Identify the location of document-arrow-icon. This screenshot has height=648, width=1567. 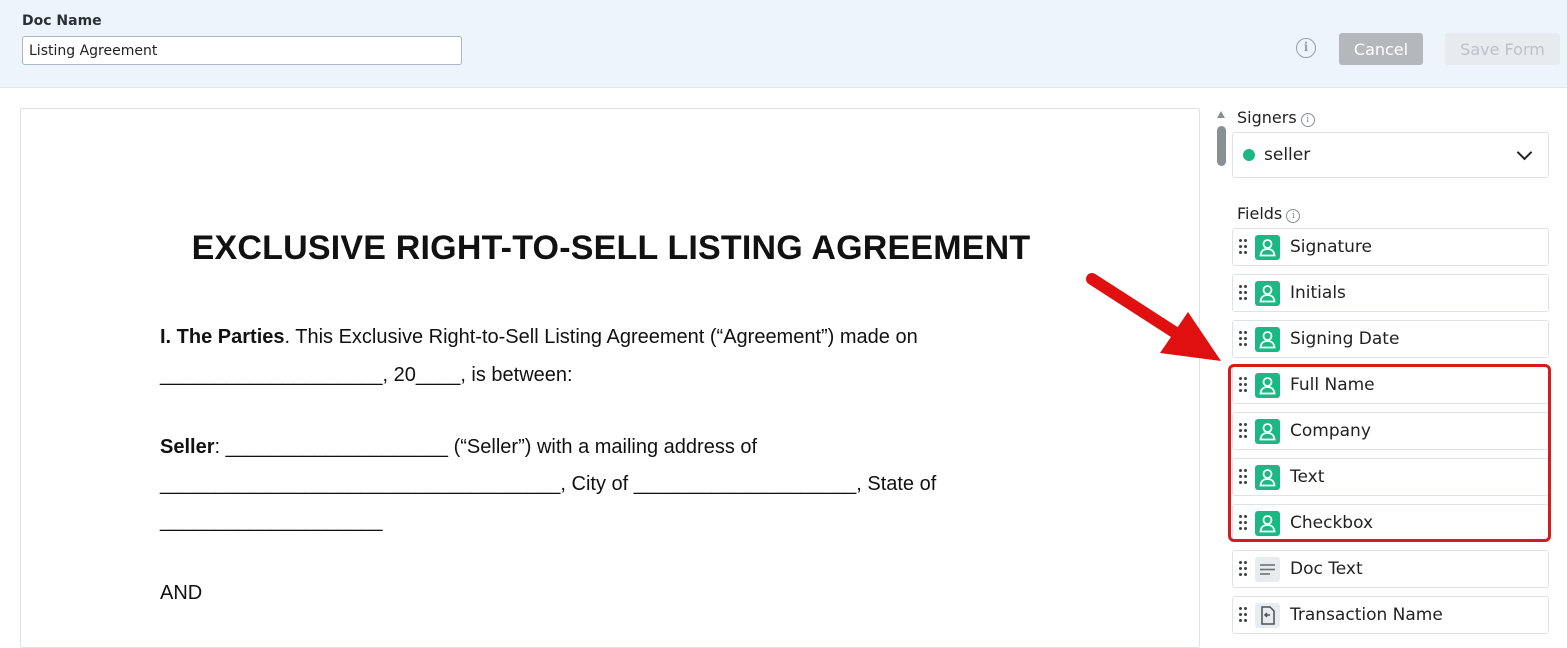
(1267, 615).